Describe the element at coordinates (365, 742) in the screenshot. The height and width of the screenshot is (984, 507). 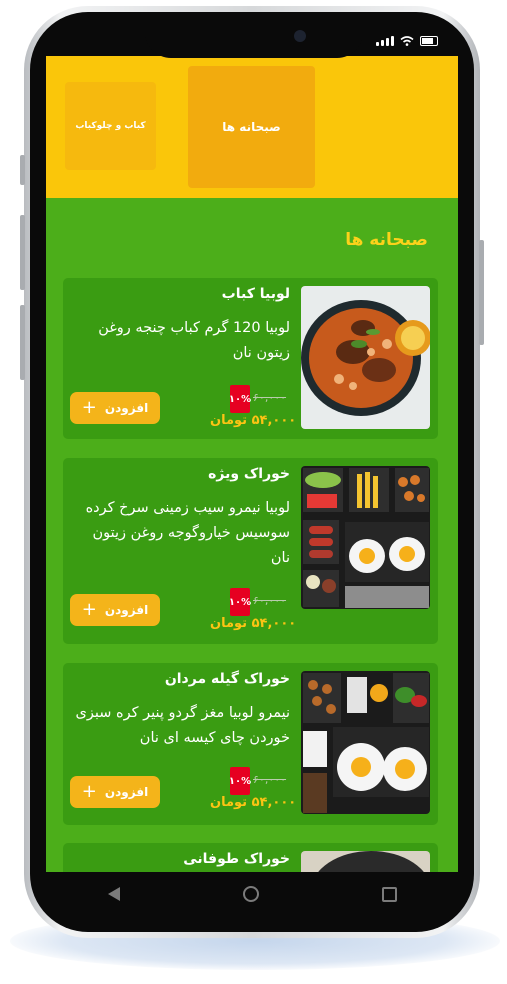
I see `food-image-gileh-mardan` at that location.